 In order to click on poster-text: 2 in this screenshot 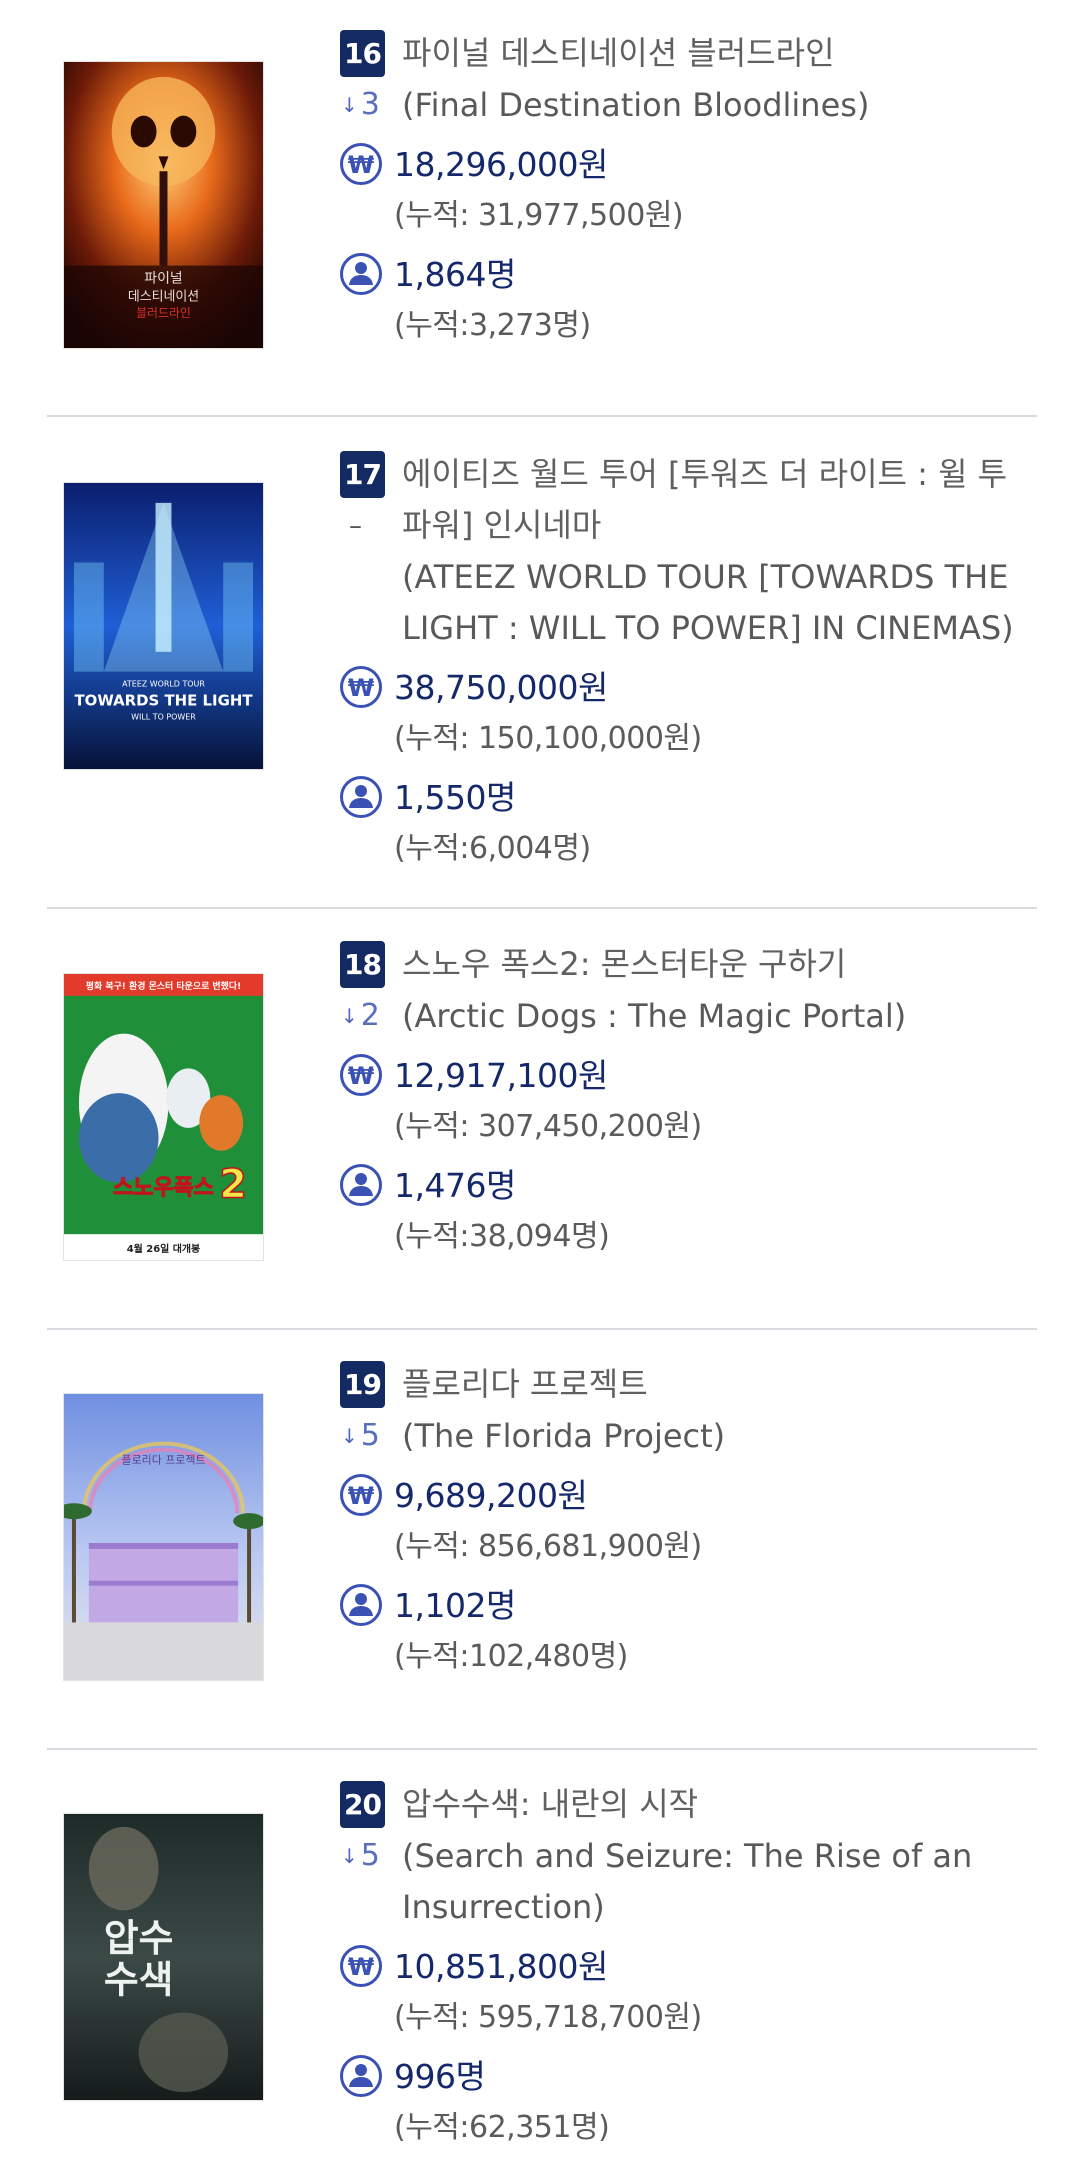, I will do `click(233, 1184)`.